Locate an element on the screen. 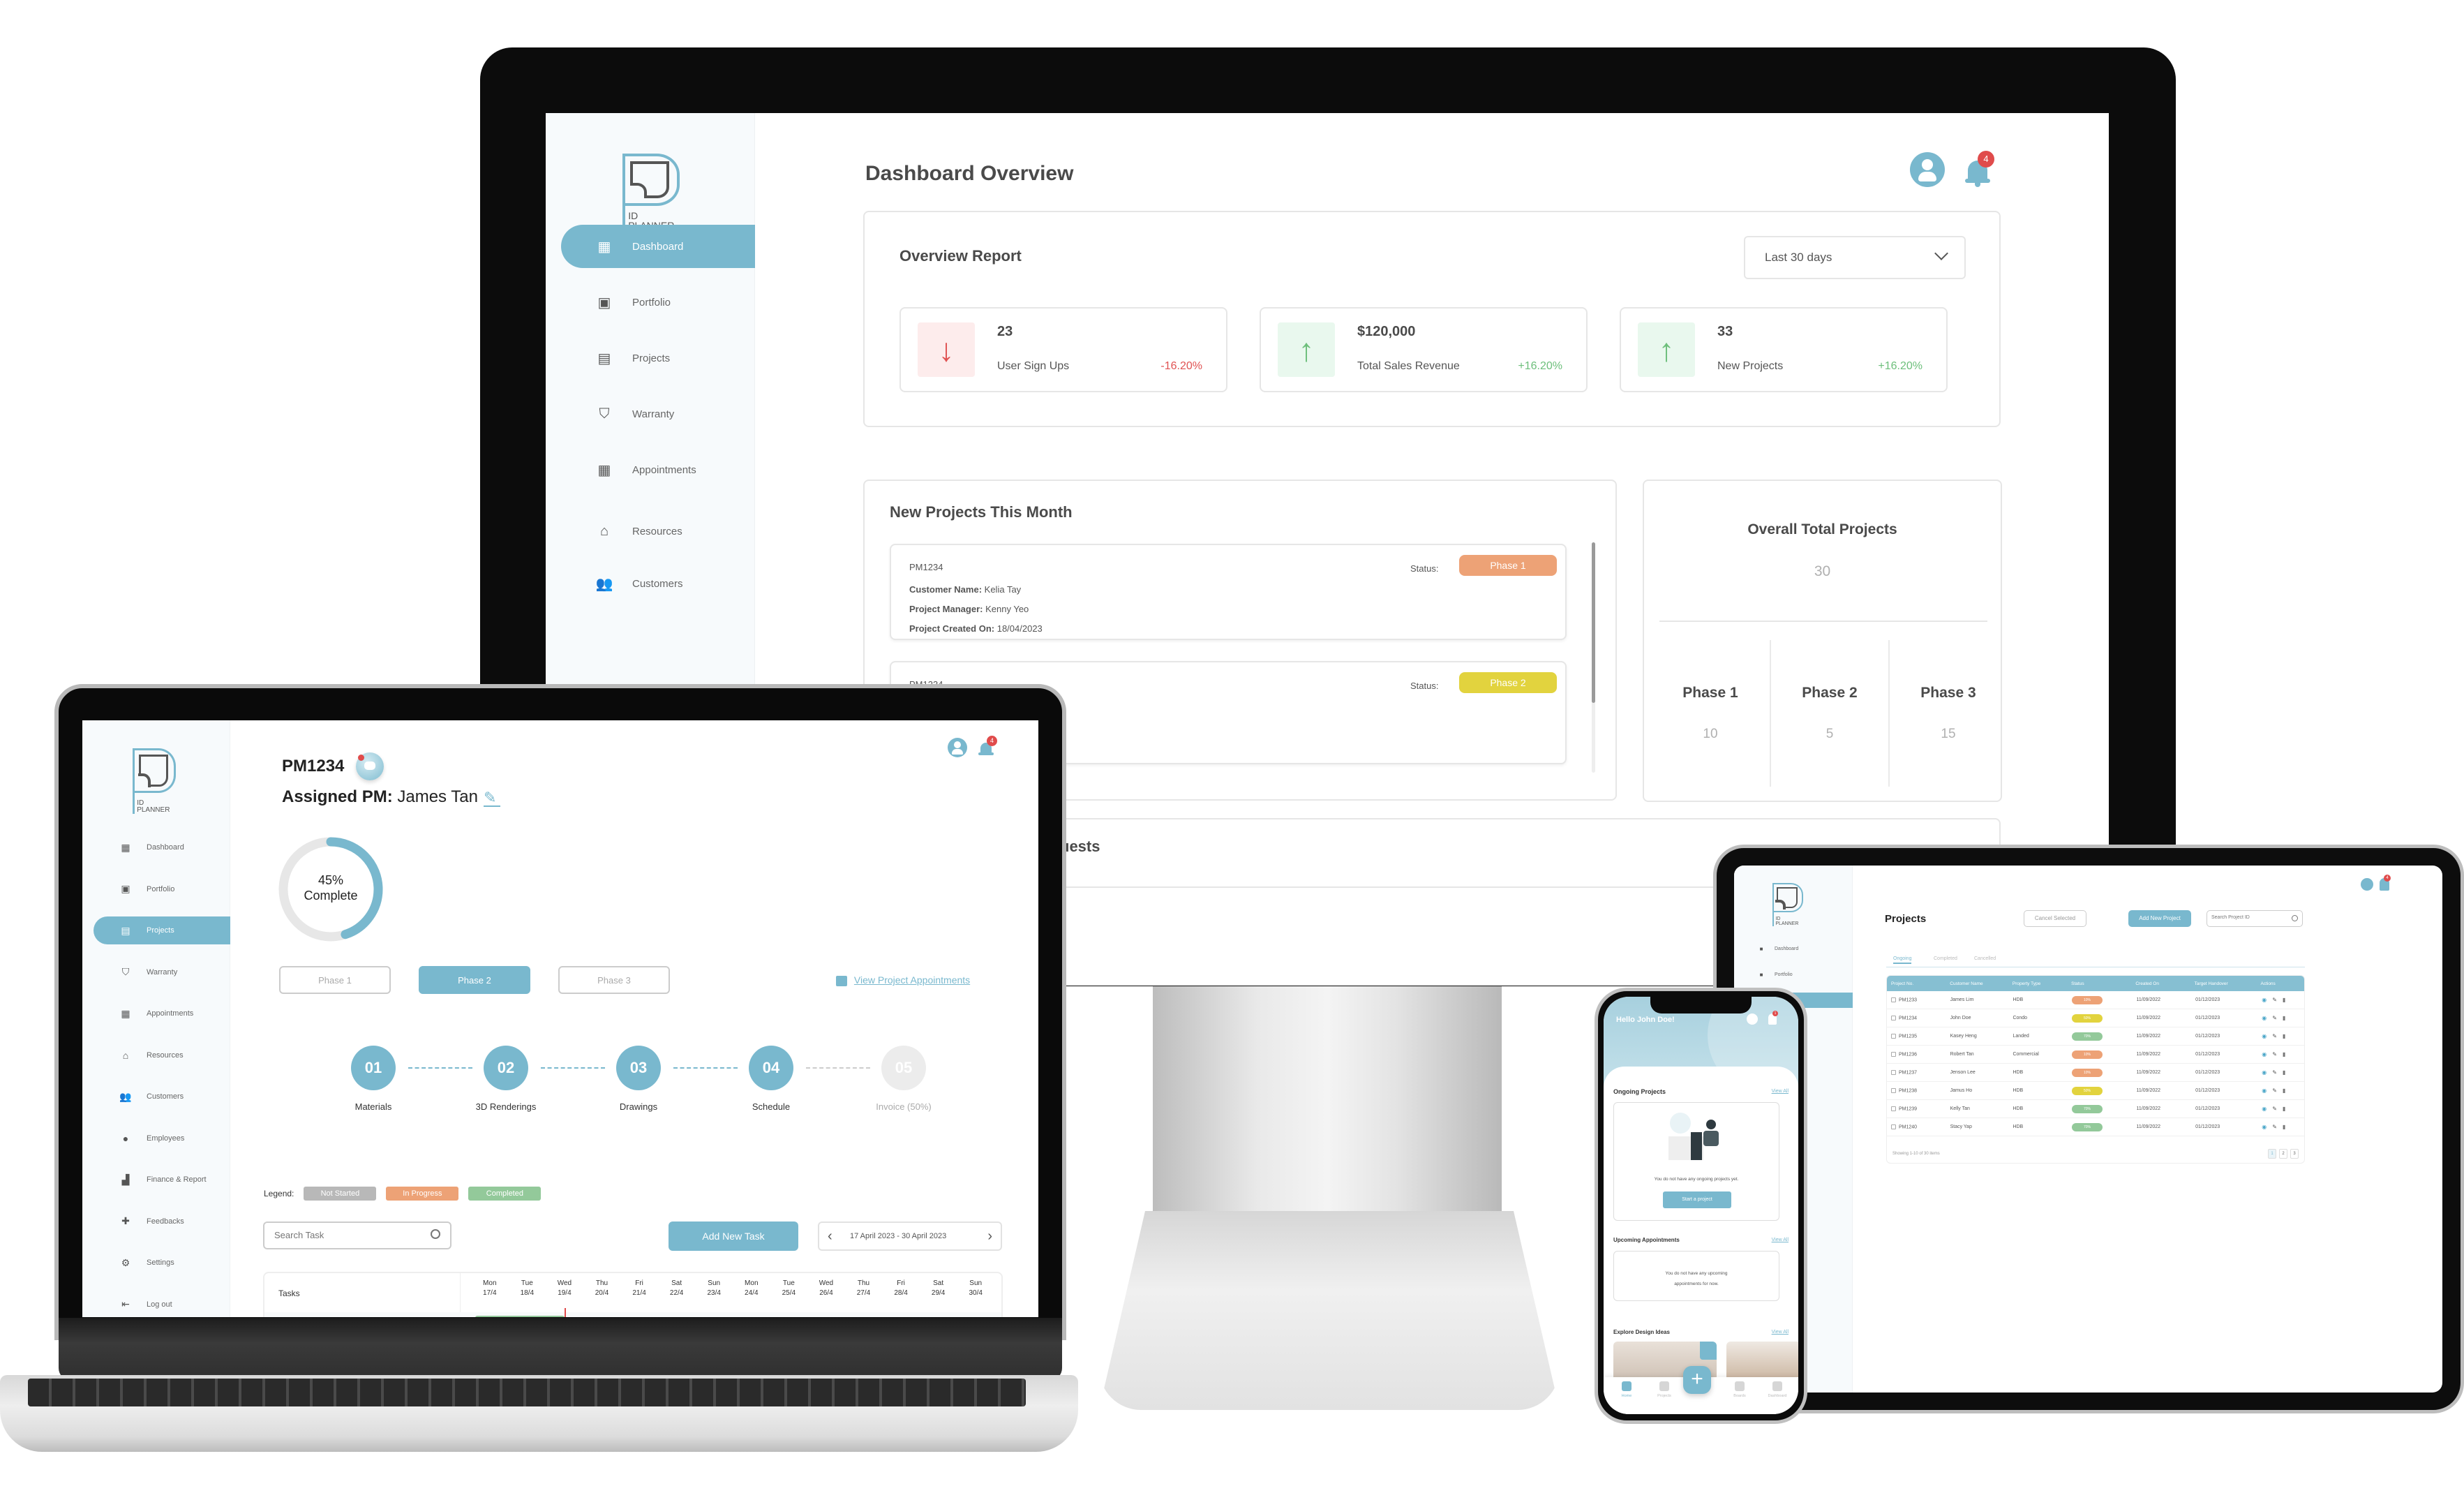  phase-tab-2: Phase 2 is located at coordinates (474, 980).